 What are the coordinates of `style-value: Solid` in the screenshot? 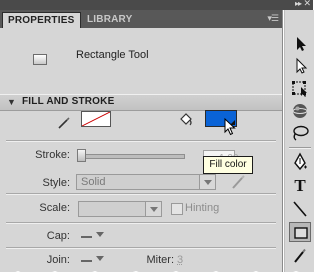 It's located at (93, 182).